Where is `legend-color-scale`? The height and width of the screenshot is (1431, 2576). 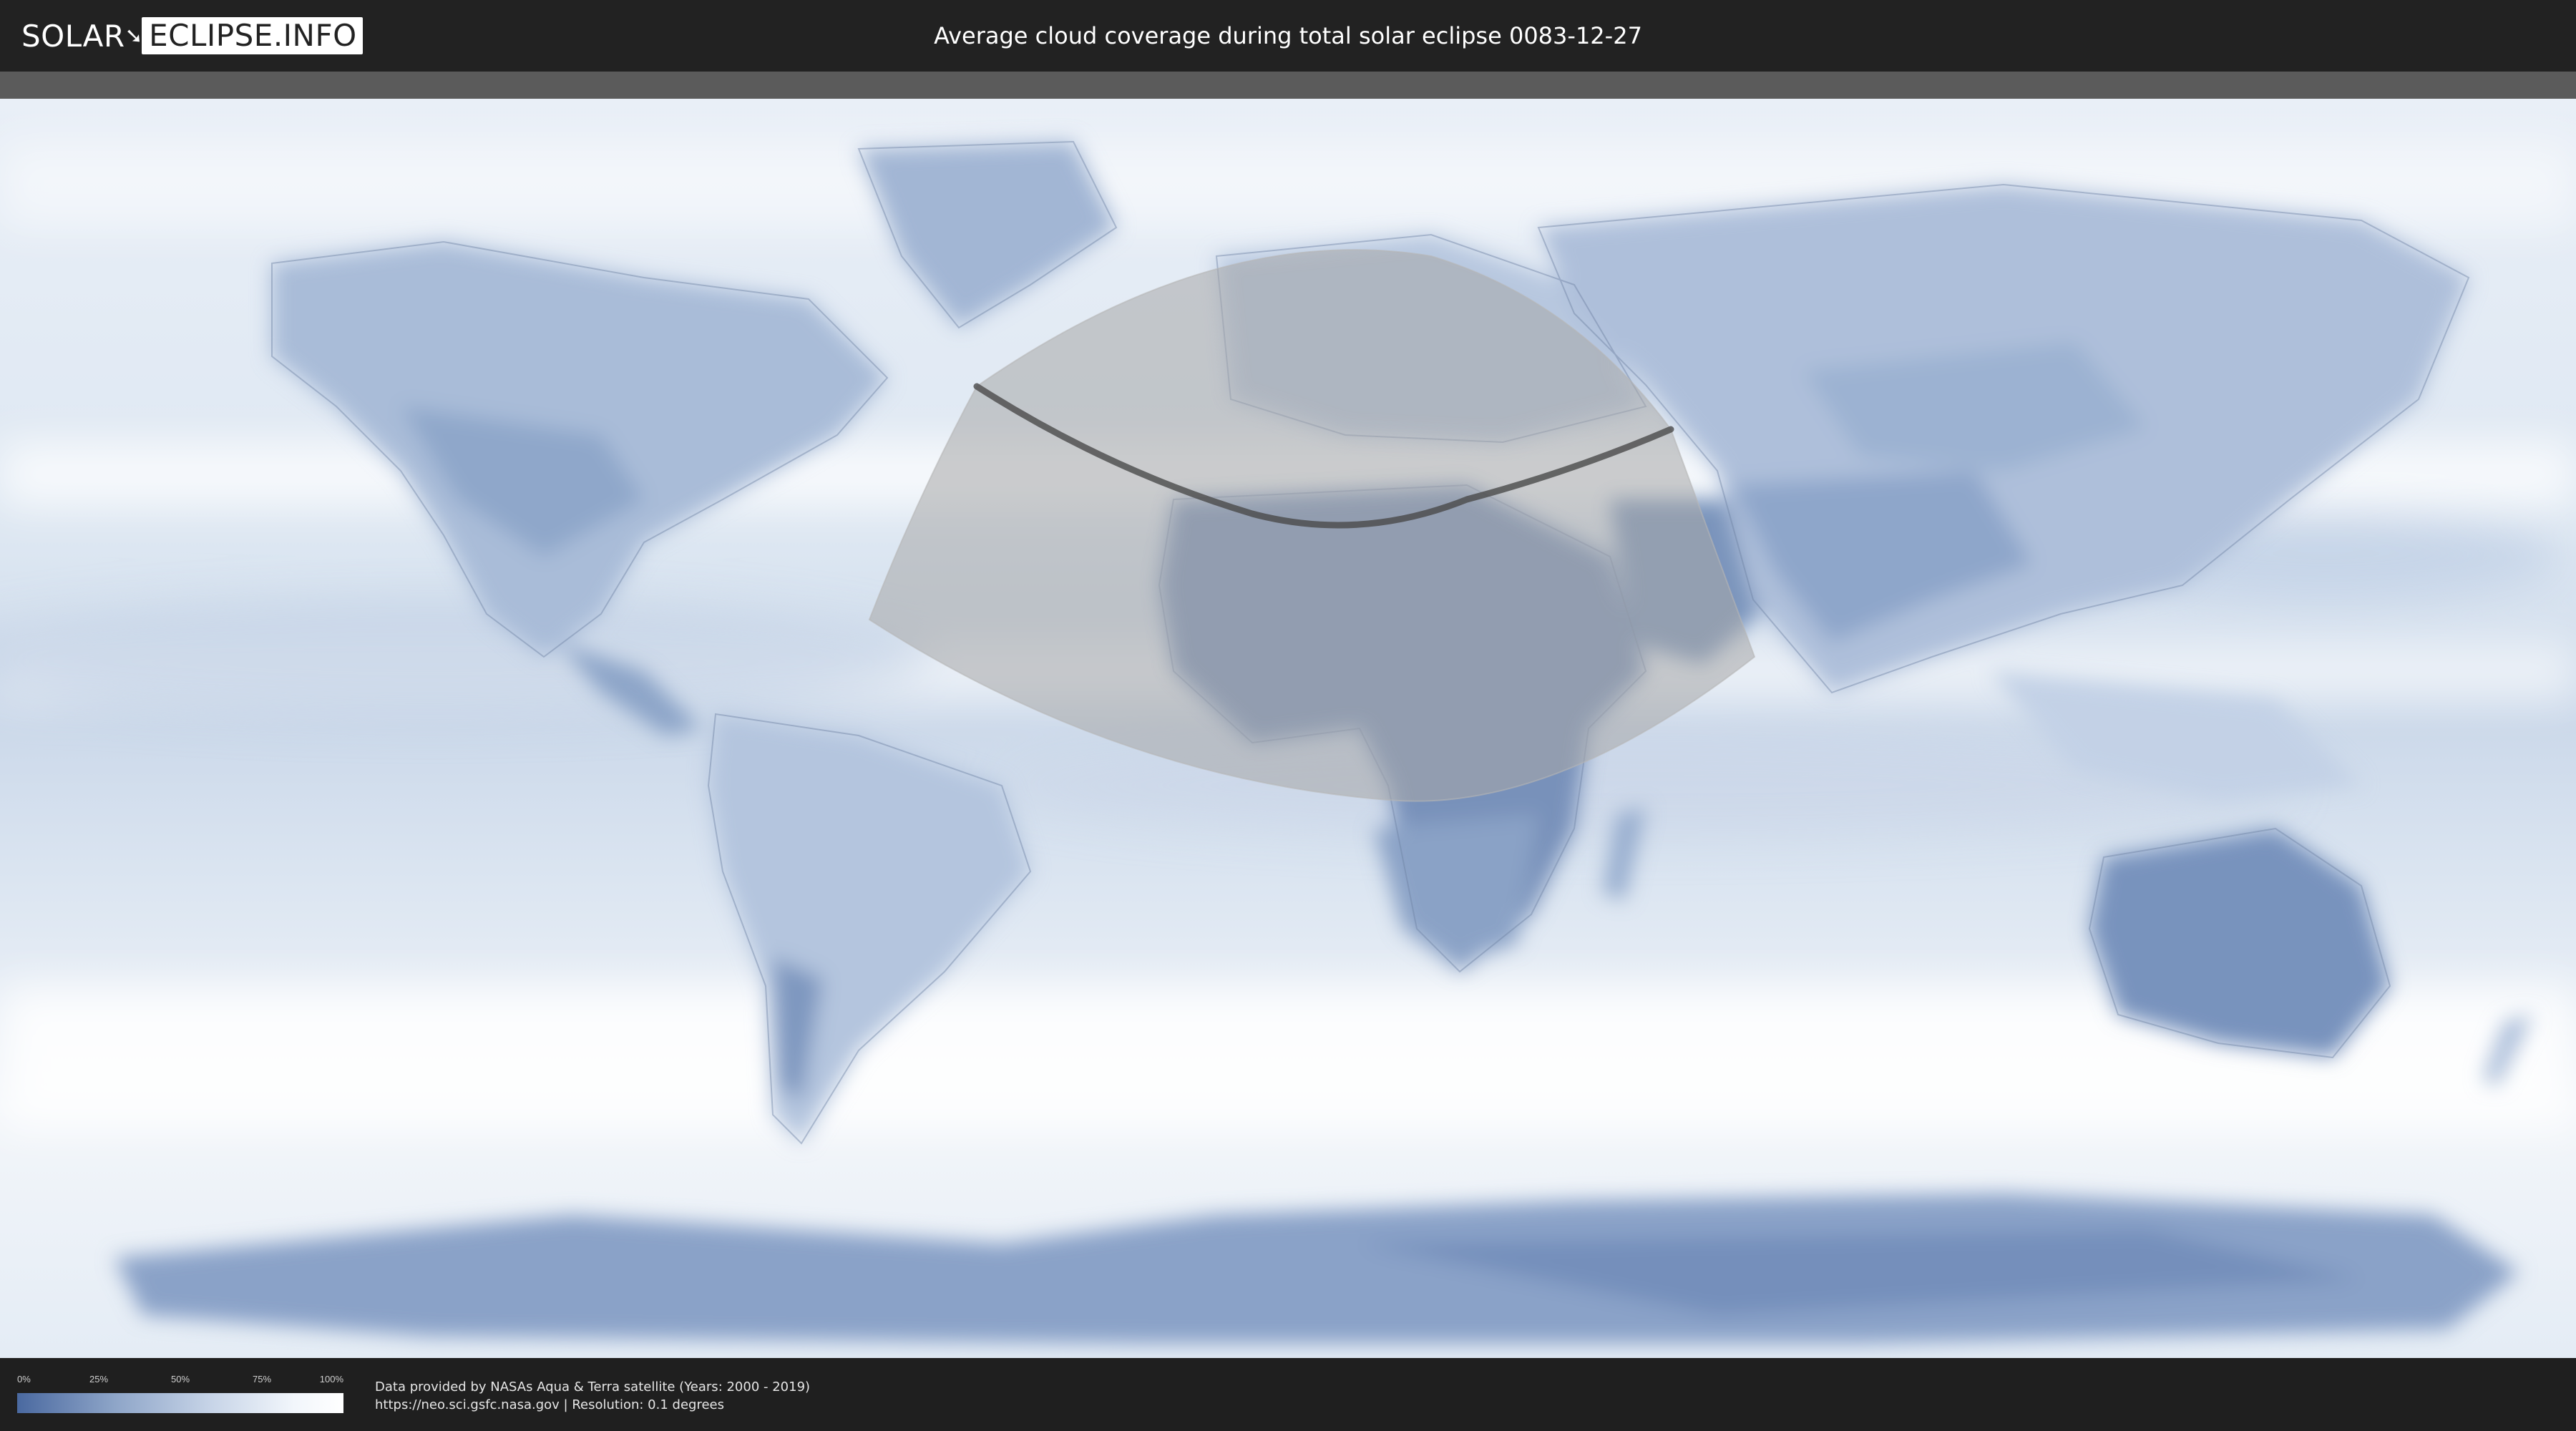 legend-color-scale is located at coordinates (180, 1403).